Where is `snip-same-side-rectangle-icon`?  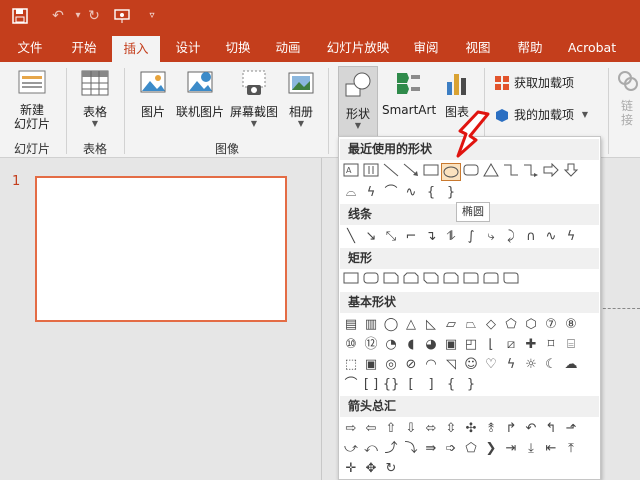 snip-same-side-rectangle-icon is located at coordinates (411, 281).